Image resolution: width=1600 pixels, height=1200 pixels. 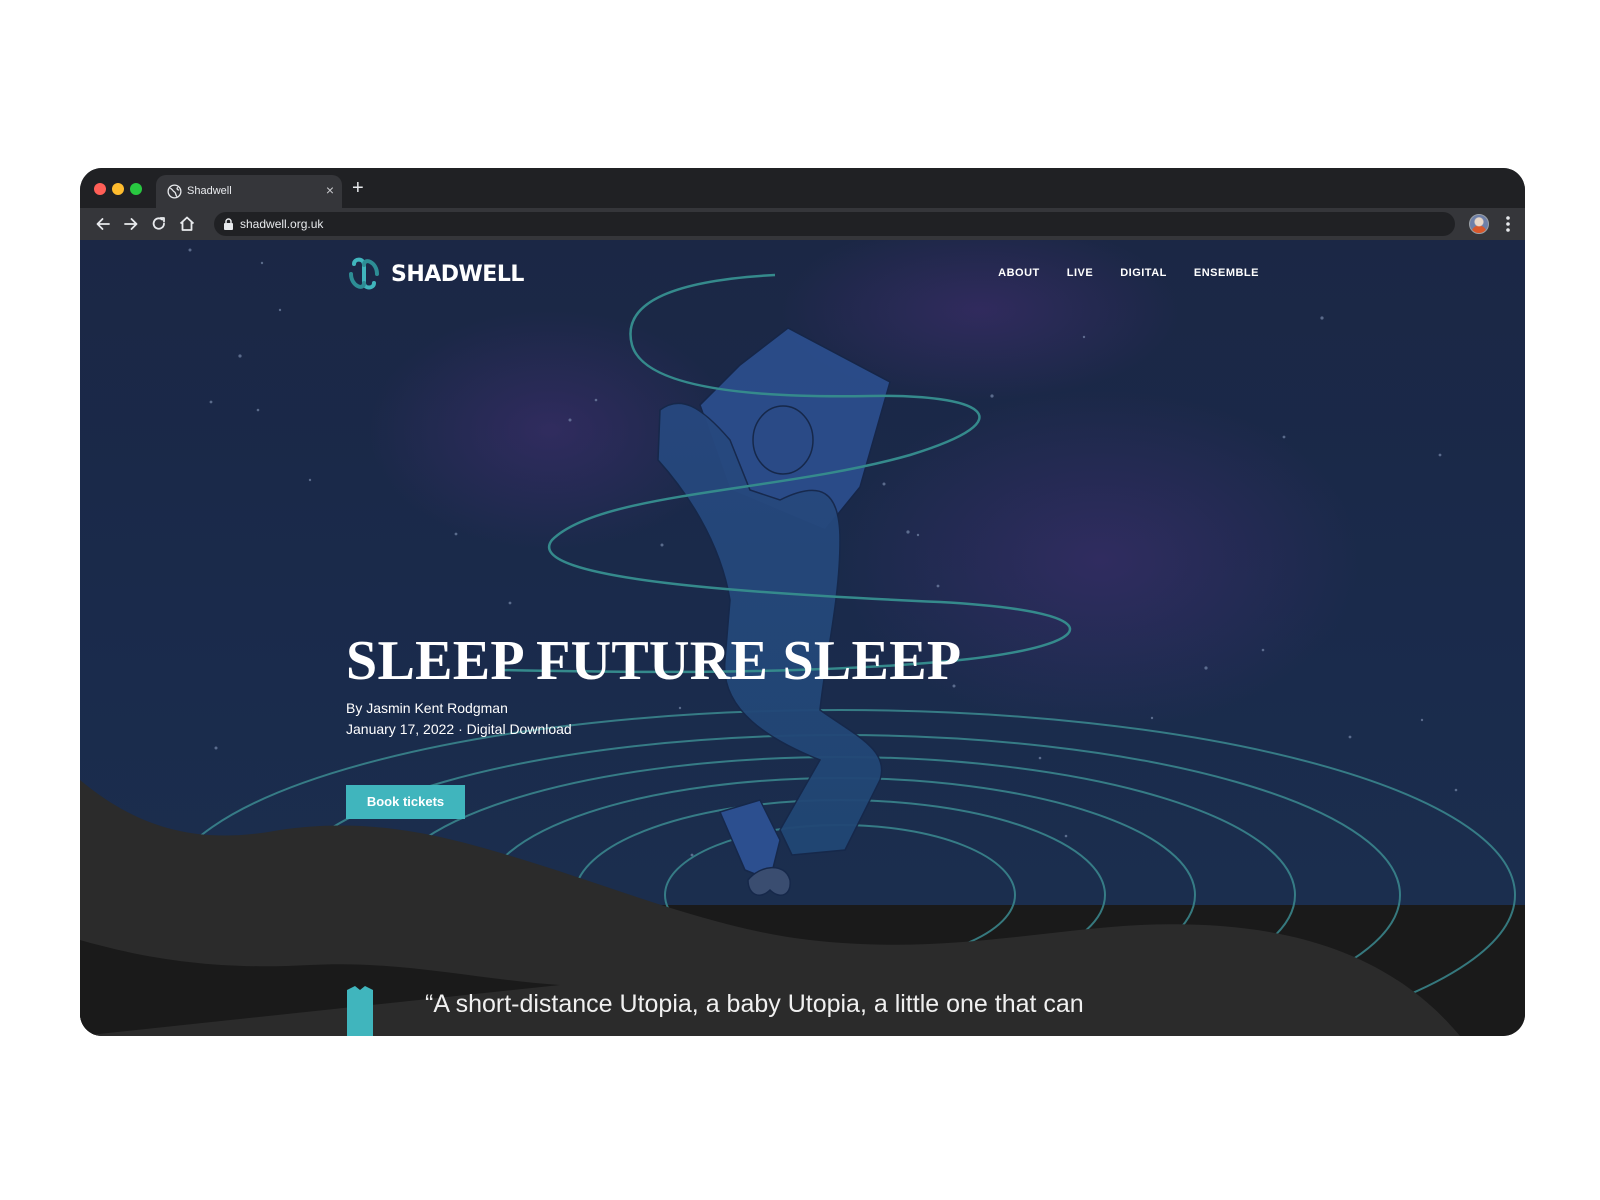 I want to click on minimize-window-button, so click(x=118, y=189).